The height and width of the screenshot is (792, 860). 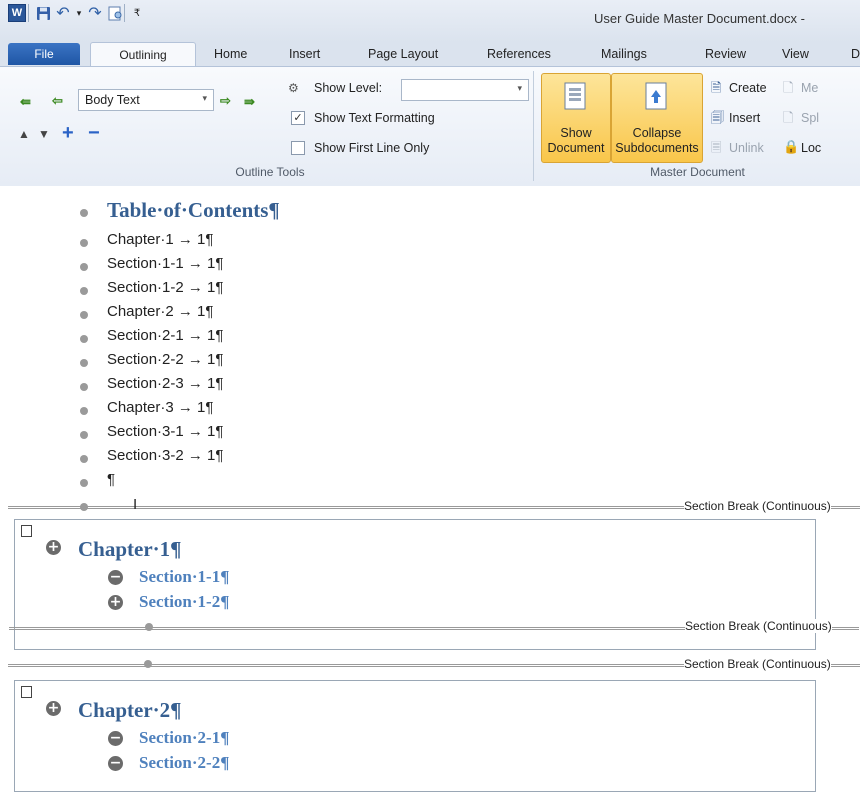 I want to click on toc-entry: Section·2-3 → 1¶, so click(x=165, y=383).